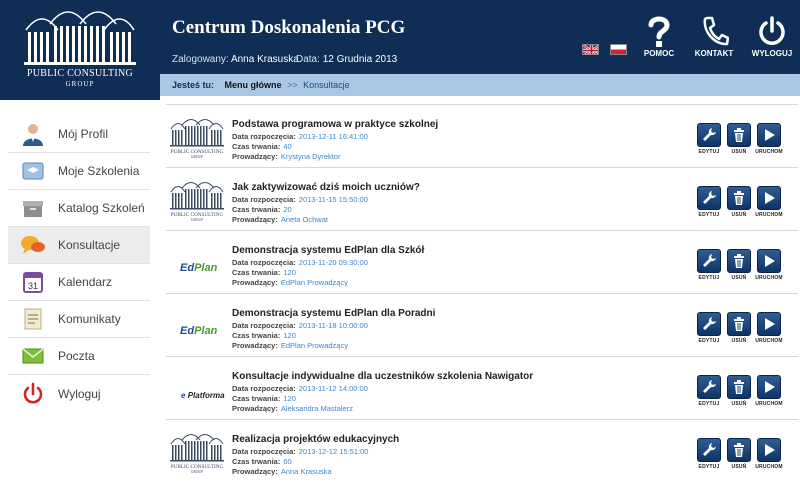 The width and height of the screenshot is (800, 484). I want to click on host-line: Prowadzący: Aneta Ochwat, so click(280, 219).